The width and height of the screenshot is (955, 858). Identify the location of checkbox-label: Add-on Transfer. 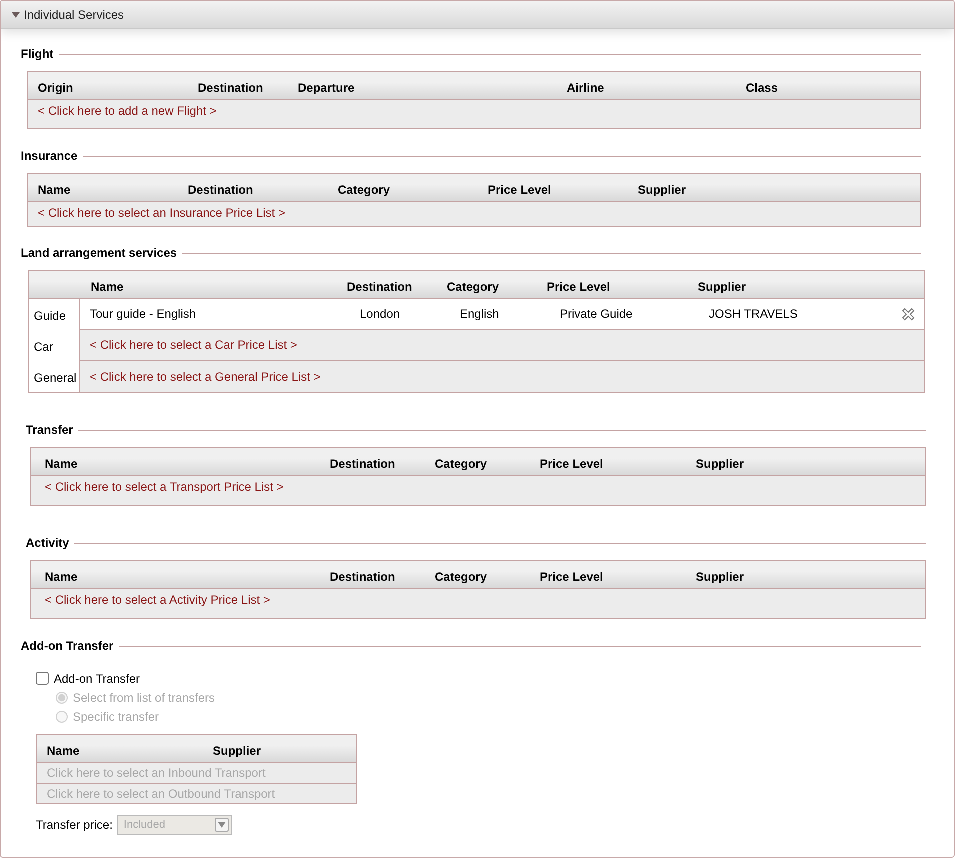
(97, 679).